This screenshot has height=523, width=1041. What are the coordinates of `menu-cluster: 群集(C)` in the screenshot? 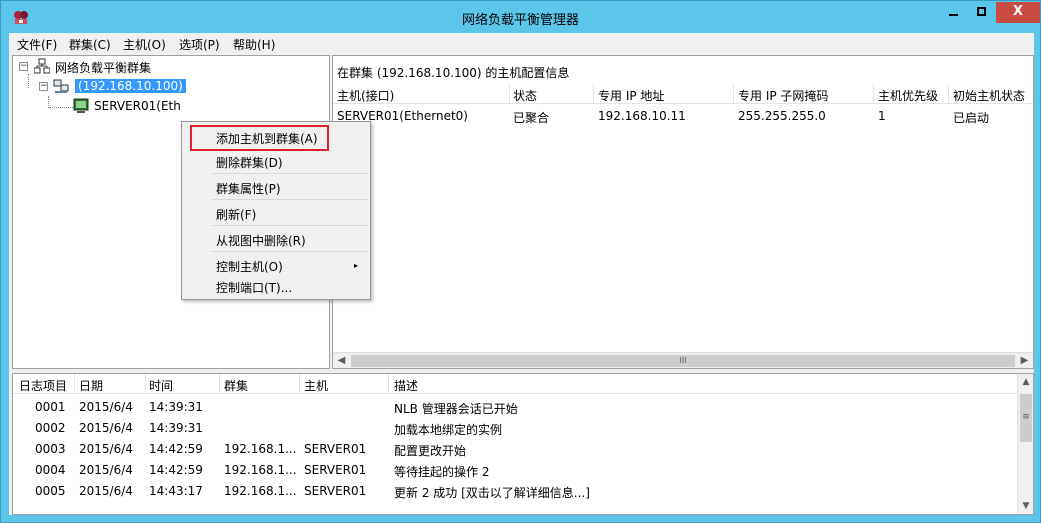 It's located at (90, 44).